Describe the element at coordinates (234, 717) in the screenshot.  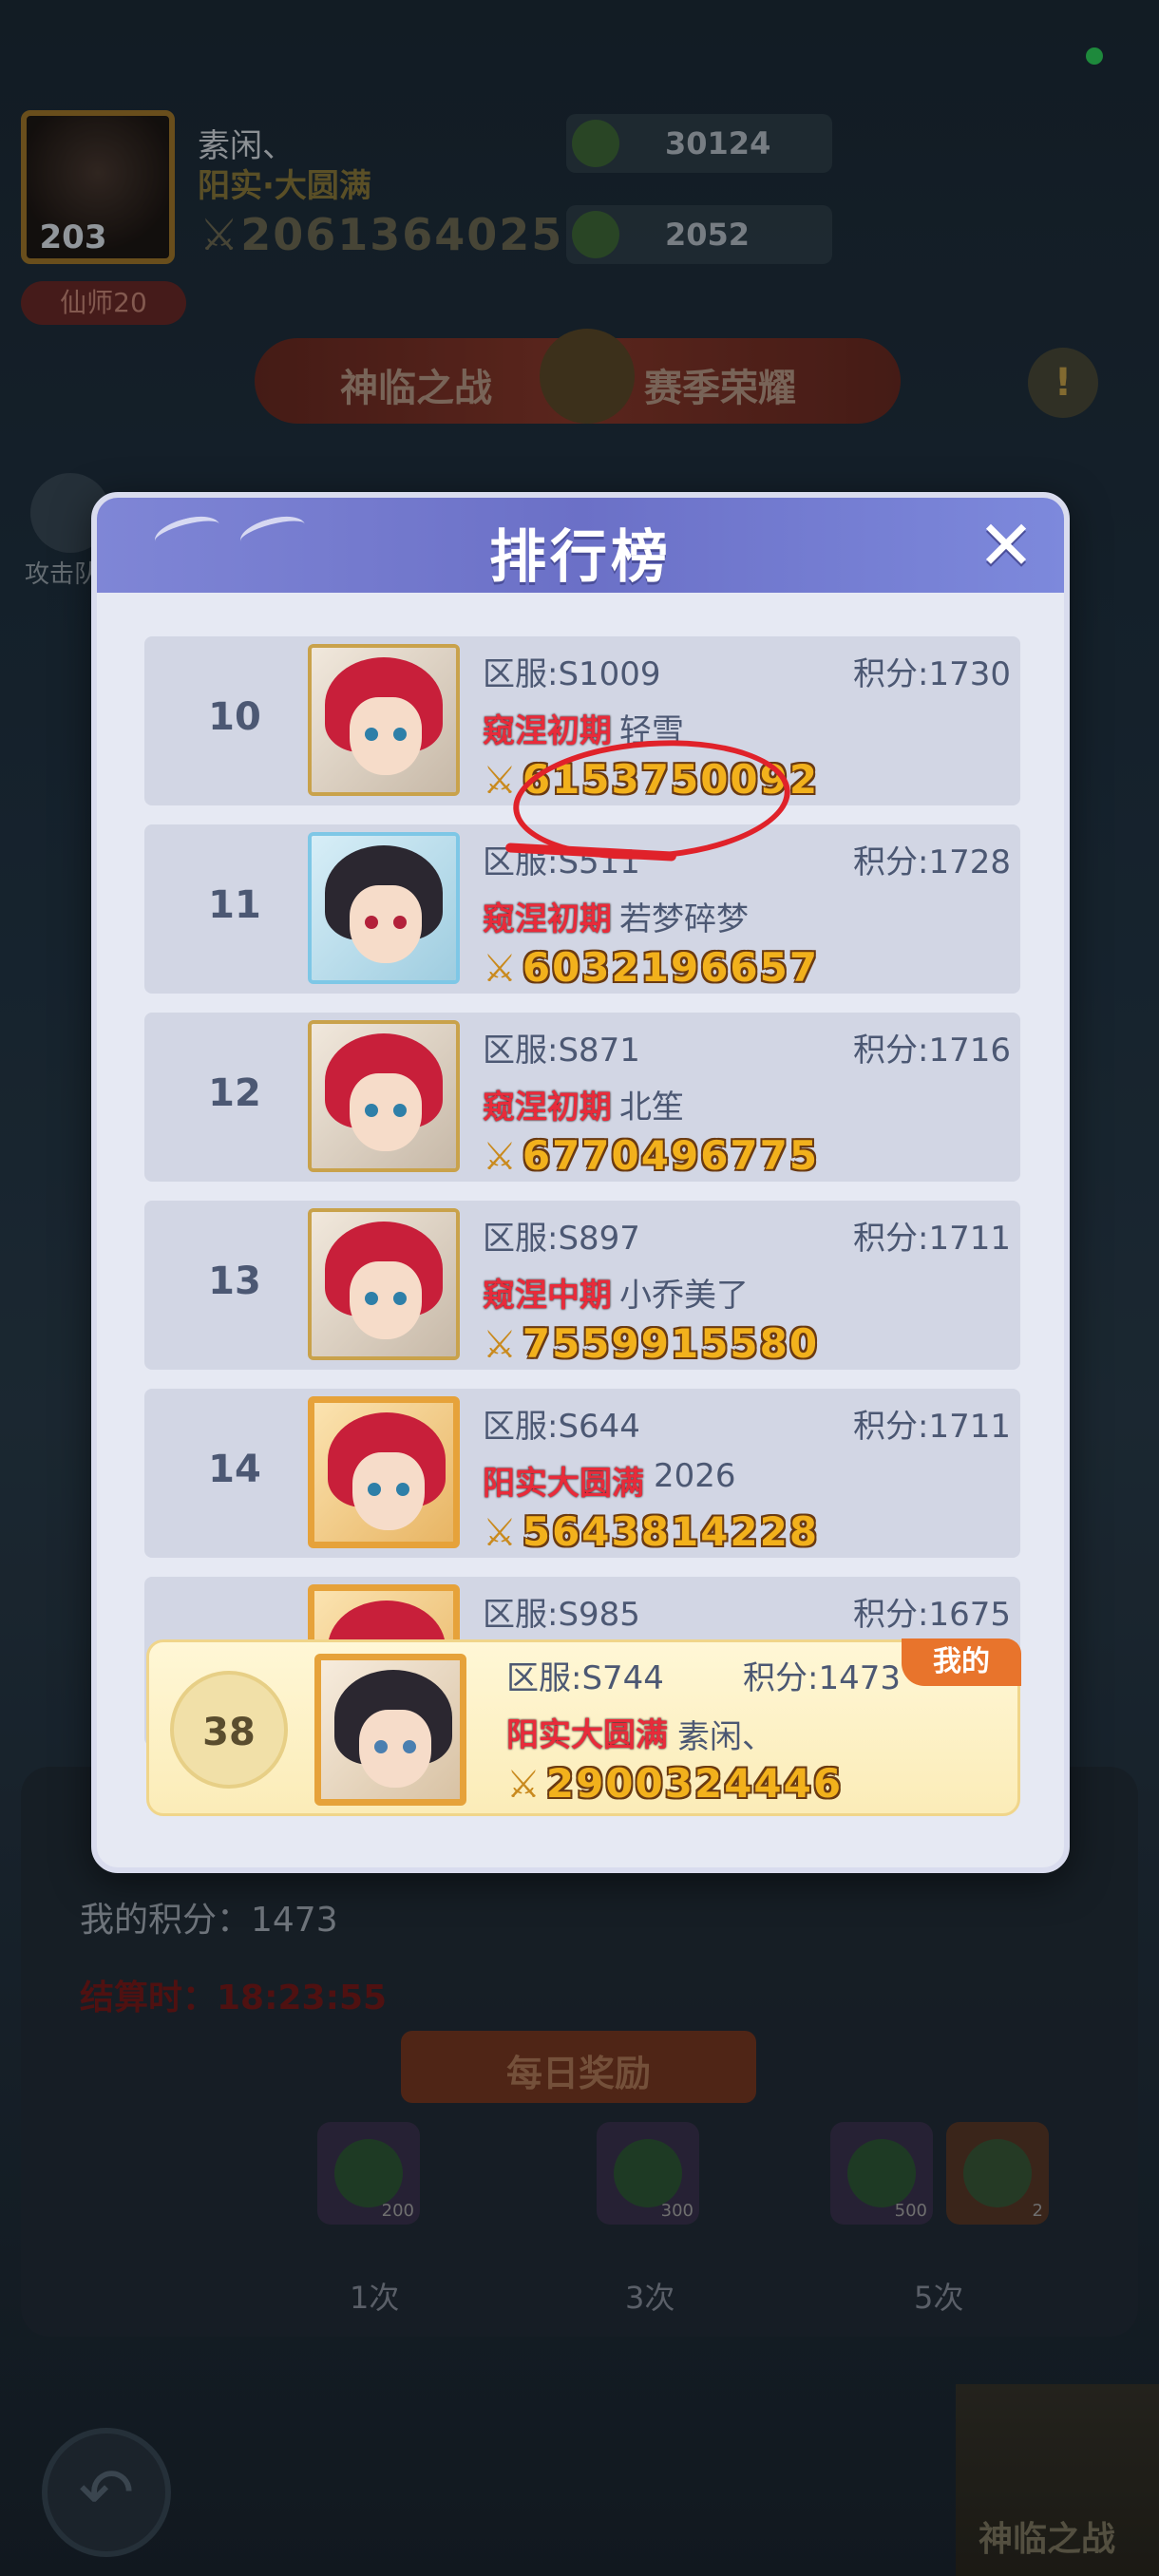
I see `rank: 10` at that location.